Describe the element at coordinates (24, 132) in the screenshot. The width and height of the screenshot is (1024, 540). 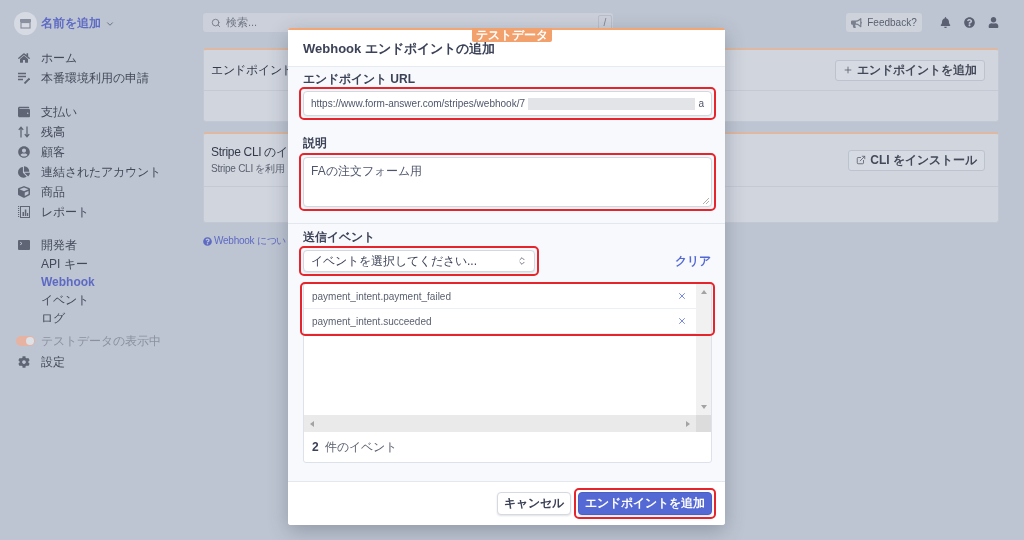
I see `up-down-arrows-icon` at that location.